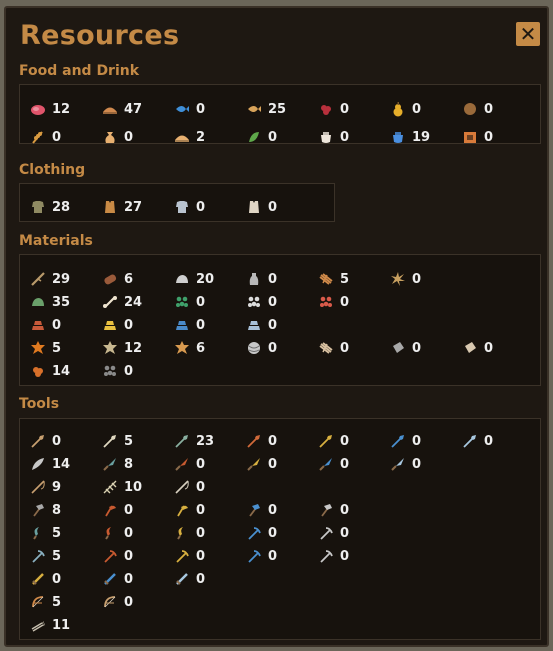 The image size is (553, 651). Describe the element at coordinates (65, 579) in the screenshot. I see `resource-item-bronze-sword: 0` at that location.